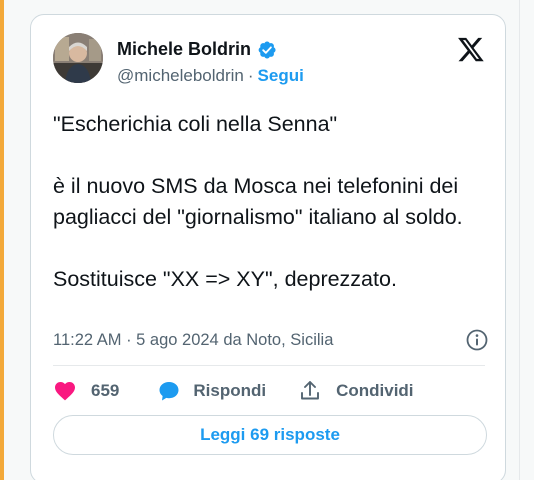 The width and height of the screenshot is (534, 480). I want to click on share-button: Condividi, so click(356, 391).